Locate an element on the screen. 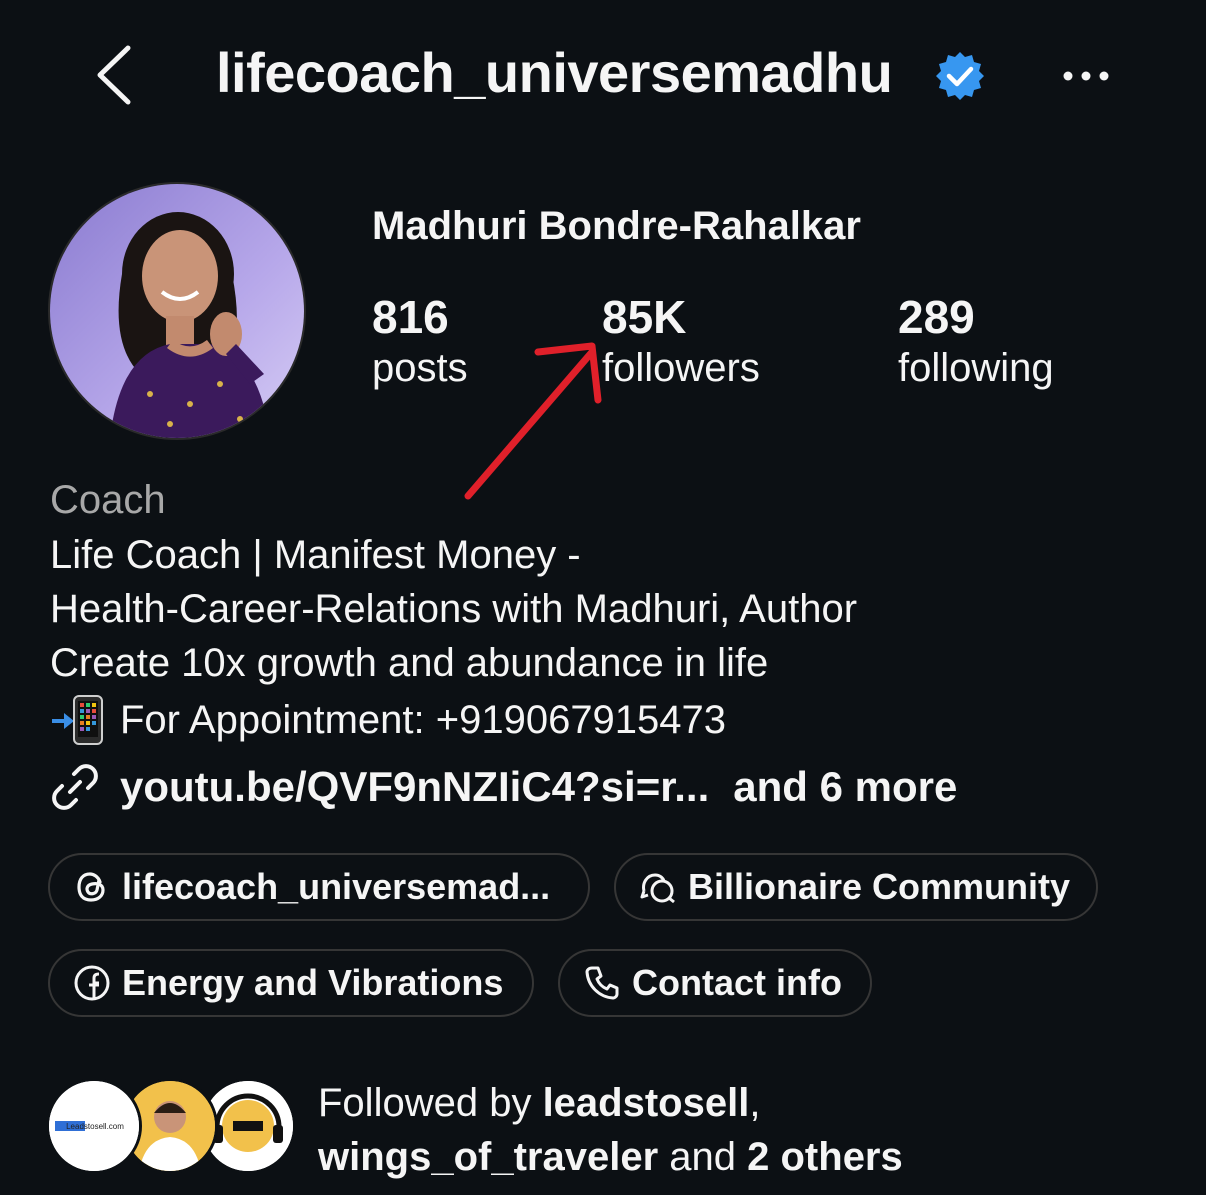 The height and width of the screenshot is (1195, 1206). profile-username: lifecoach_universemadhu is located at coordinates (554, 72).